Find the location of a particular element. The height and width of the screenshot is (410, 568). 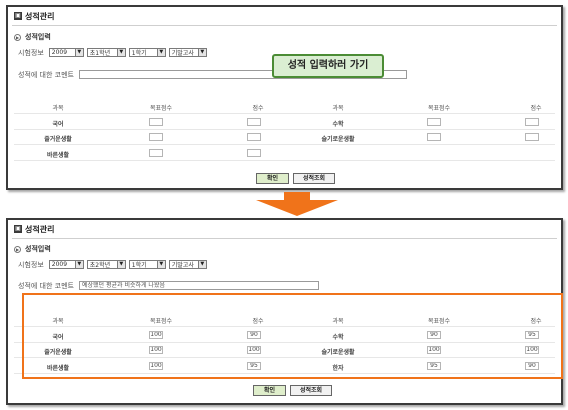

exam-info-row: 시험정보 2009 ▼ 초2학년 ▼ 1학기 ▼ 기말고사 ▼ is located at coordinates (114, 264).